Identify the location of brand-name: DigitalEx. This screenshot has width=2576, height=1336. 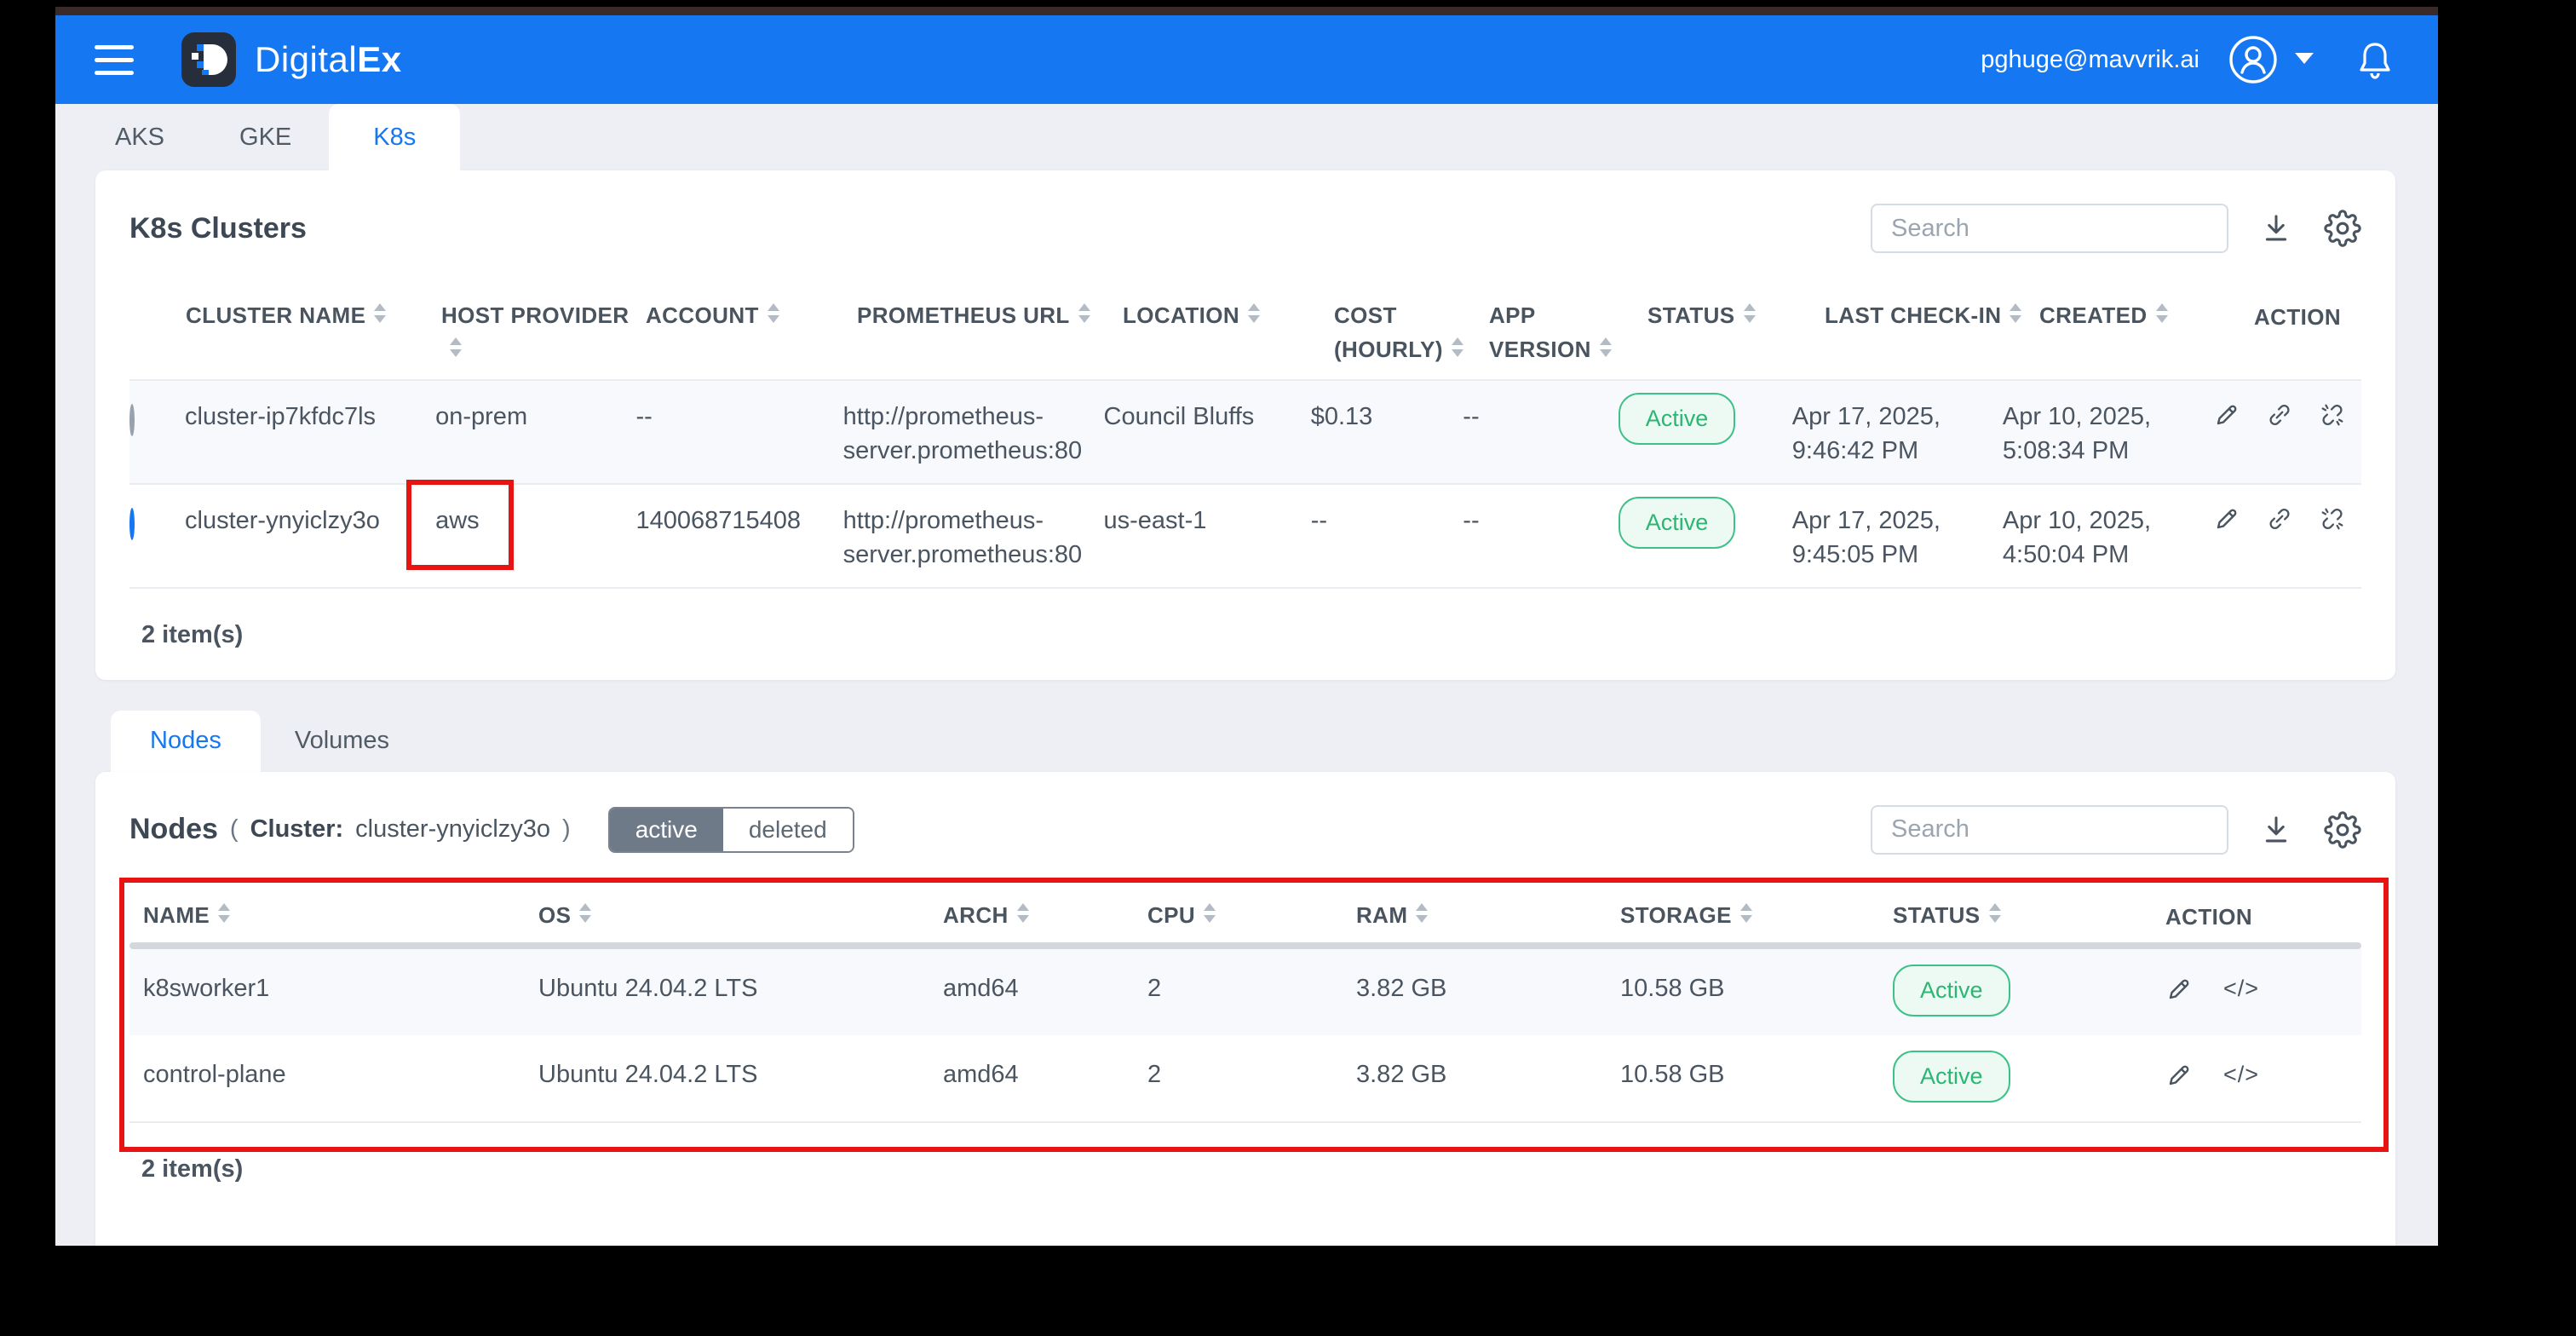
(329, 59).